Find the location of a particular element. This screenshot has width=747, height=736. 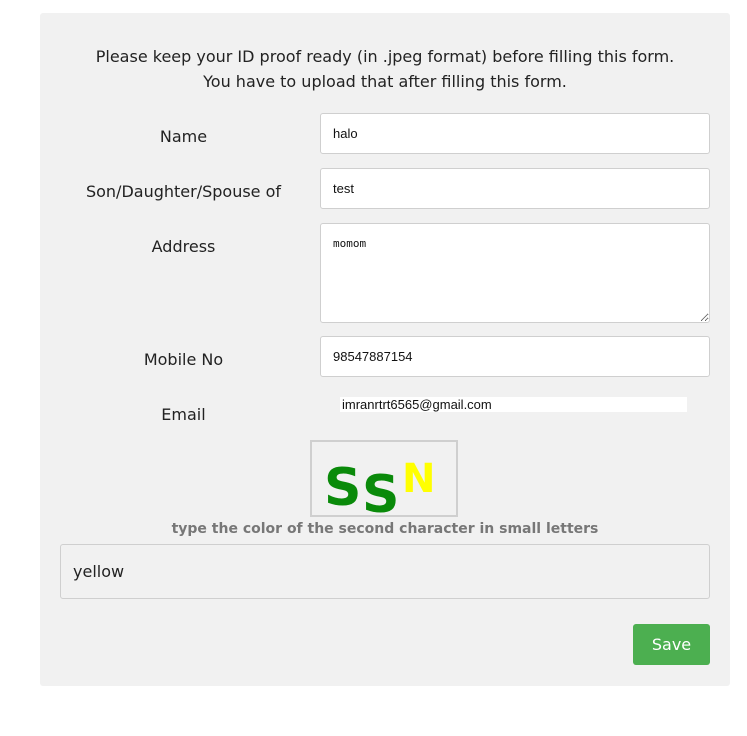

captcha-char-1: S is located at coordinates (342, 486).